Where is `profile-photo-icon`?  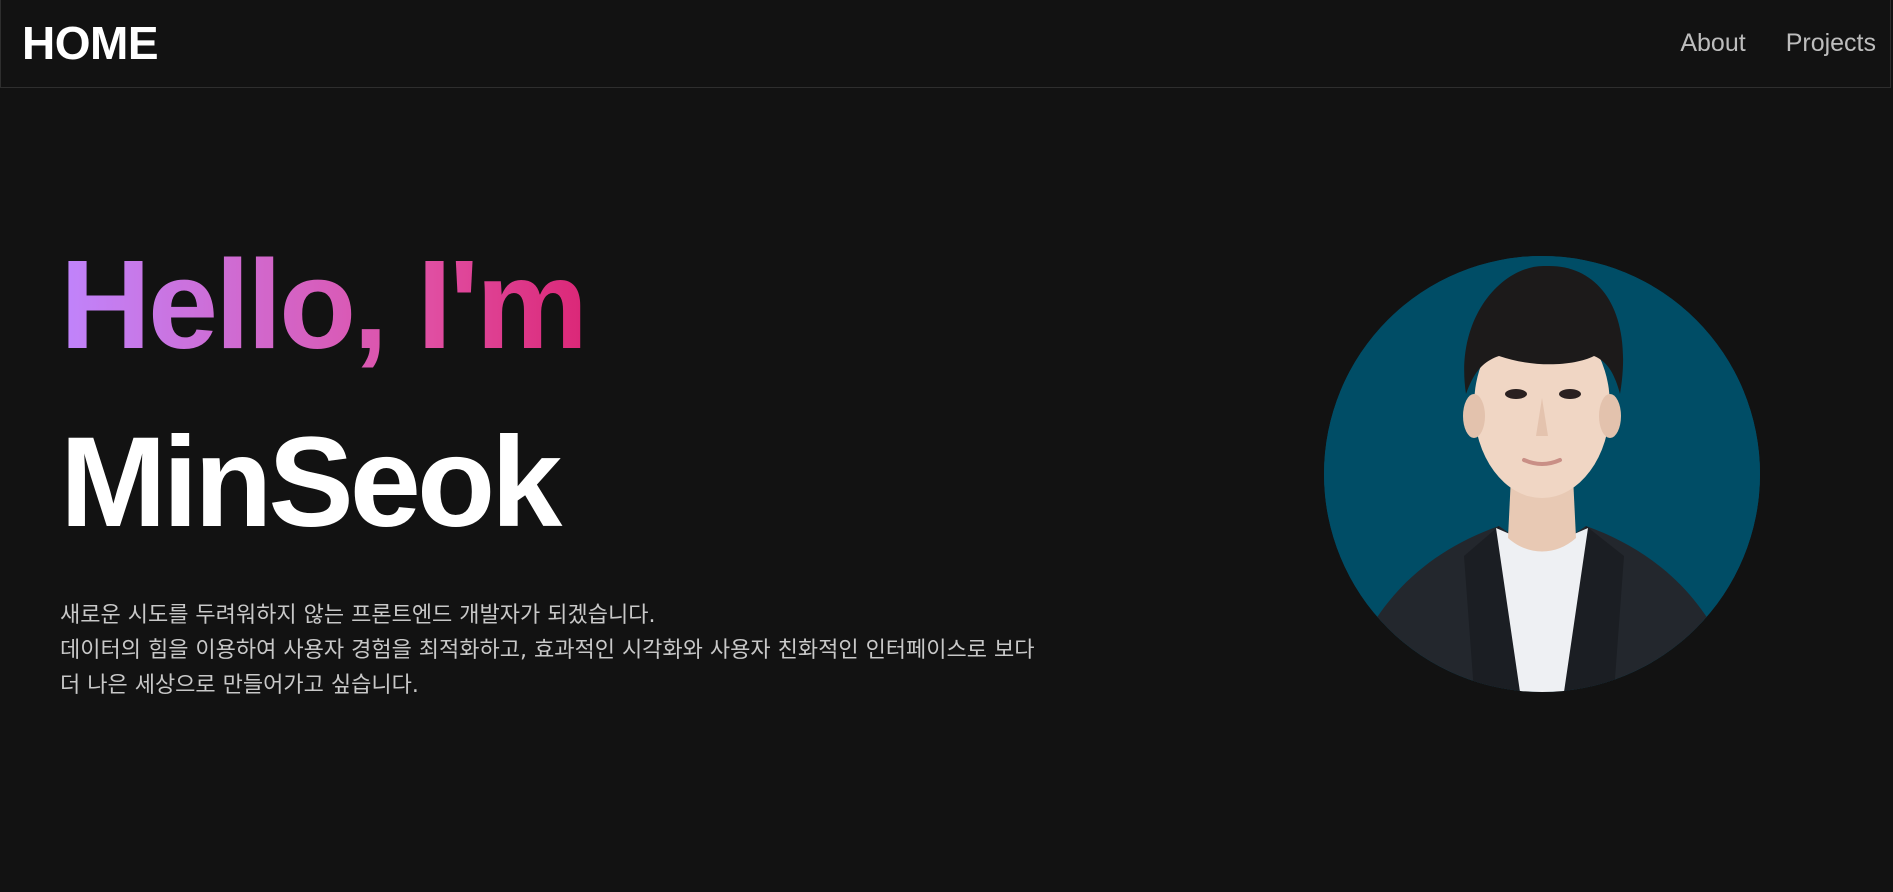
profile-photo-icon is located at coordinates (1542, 474).